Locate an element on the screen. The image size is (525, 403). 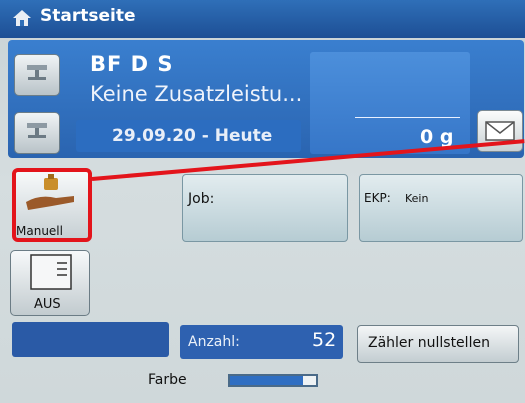
ink-label: Farbe is located at coordinates (167, 380).